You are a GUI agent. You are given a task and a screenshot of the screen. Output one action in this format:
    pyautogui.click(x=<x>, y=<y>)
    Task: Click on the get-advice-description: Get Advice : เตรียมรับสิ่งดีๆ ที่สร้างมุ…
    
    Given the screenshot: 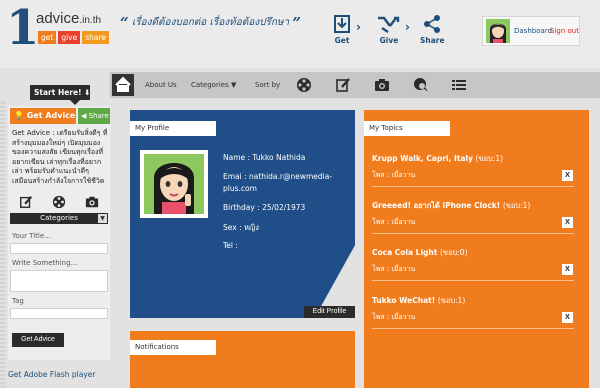 What is the action you would take?
    pyautogui.click(x=60, y=157)
    